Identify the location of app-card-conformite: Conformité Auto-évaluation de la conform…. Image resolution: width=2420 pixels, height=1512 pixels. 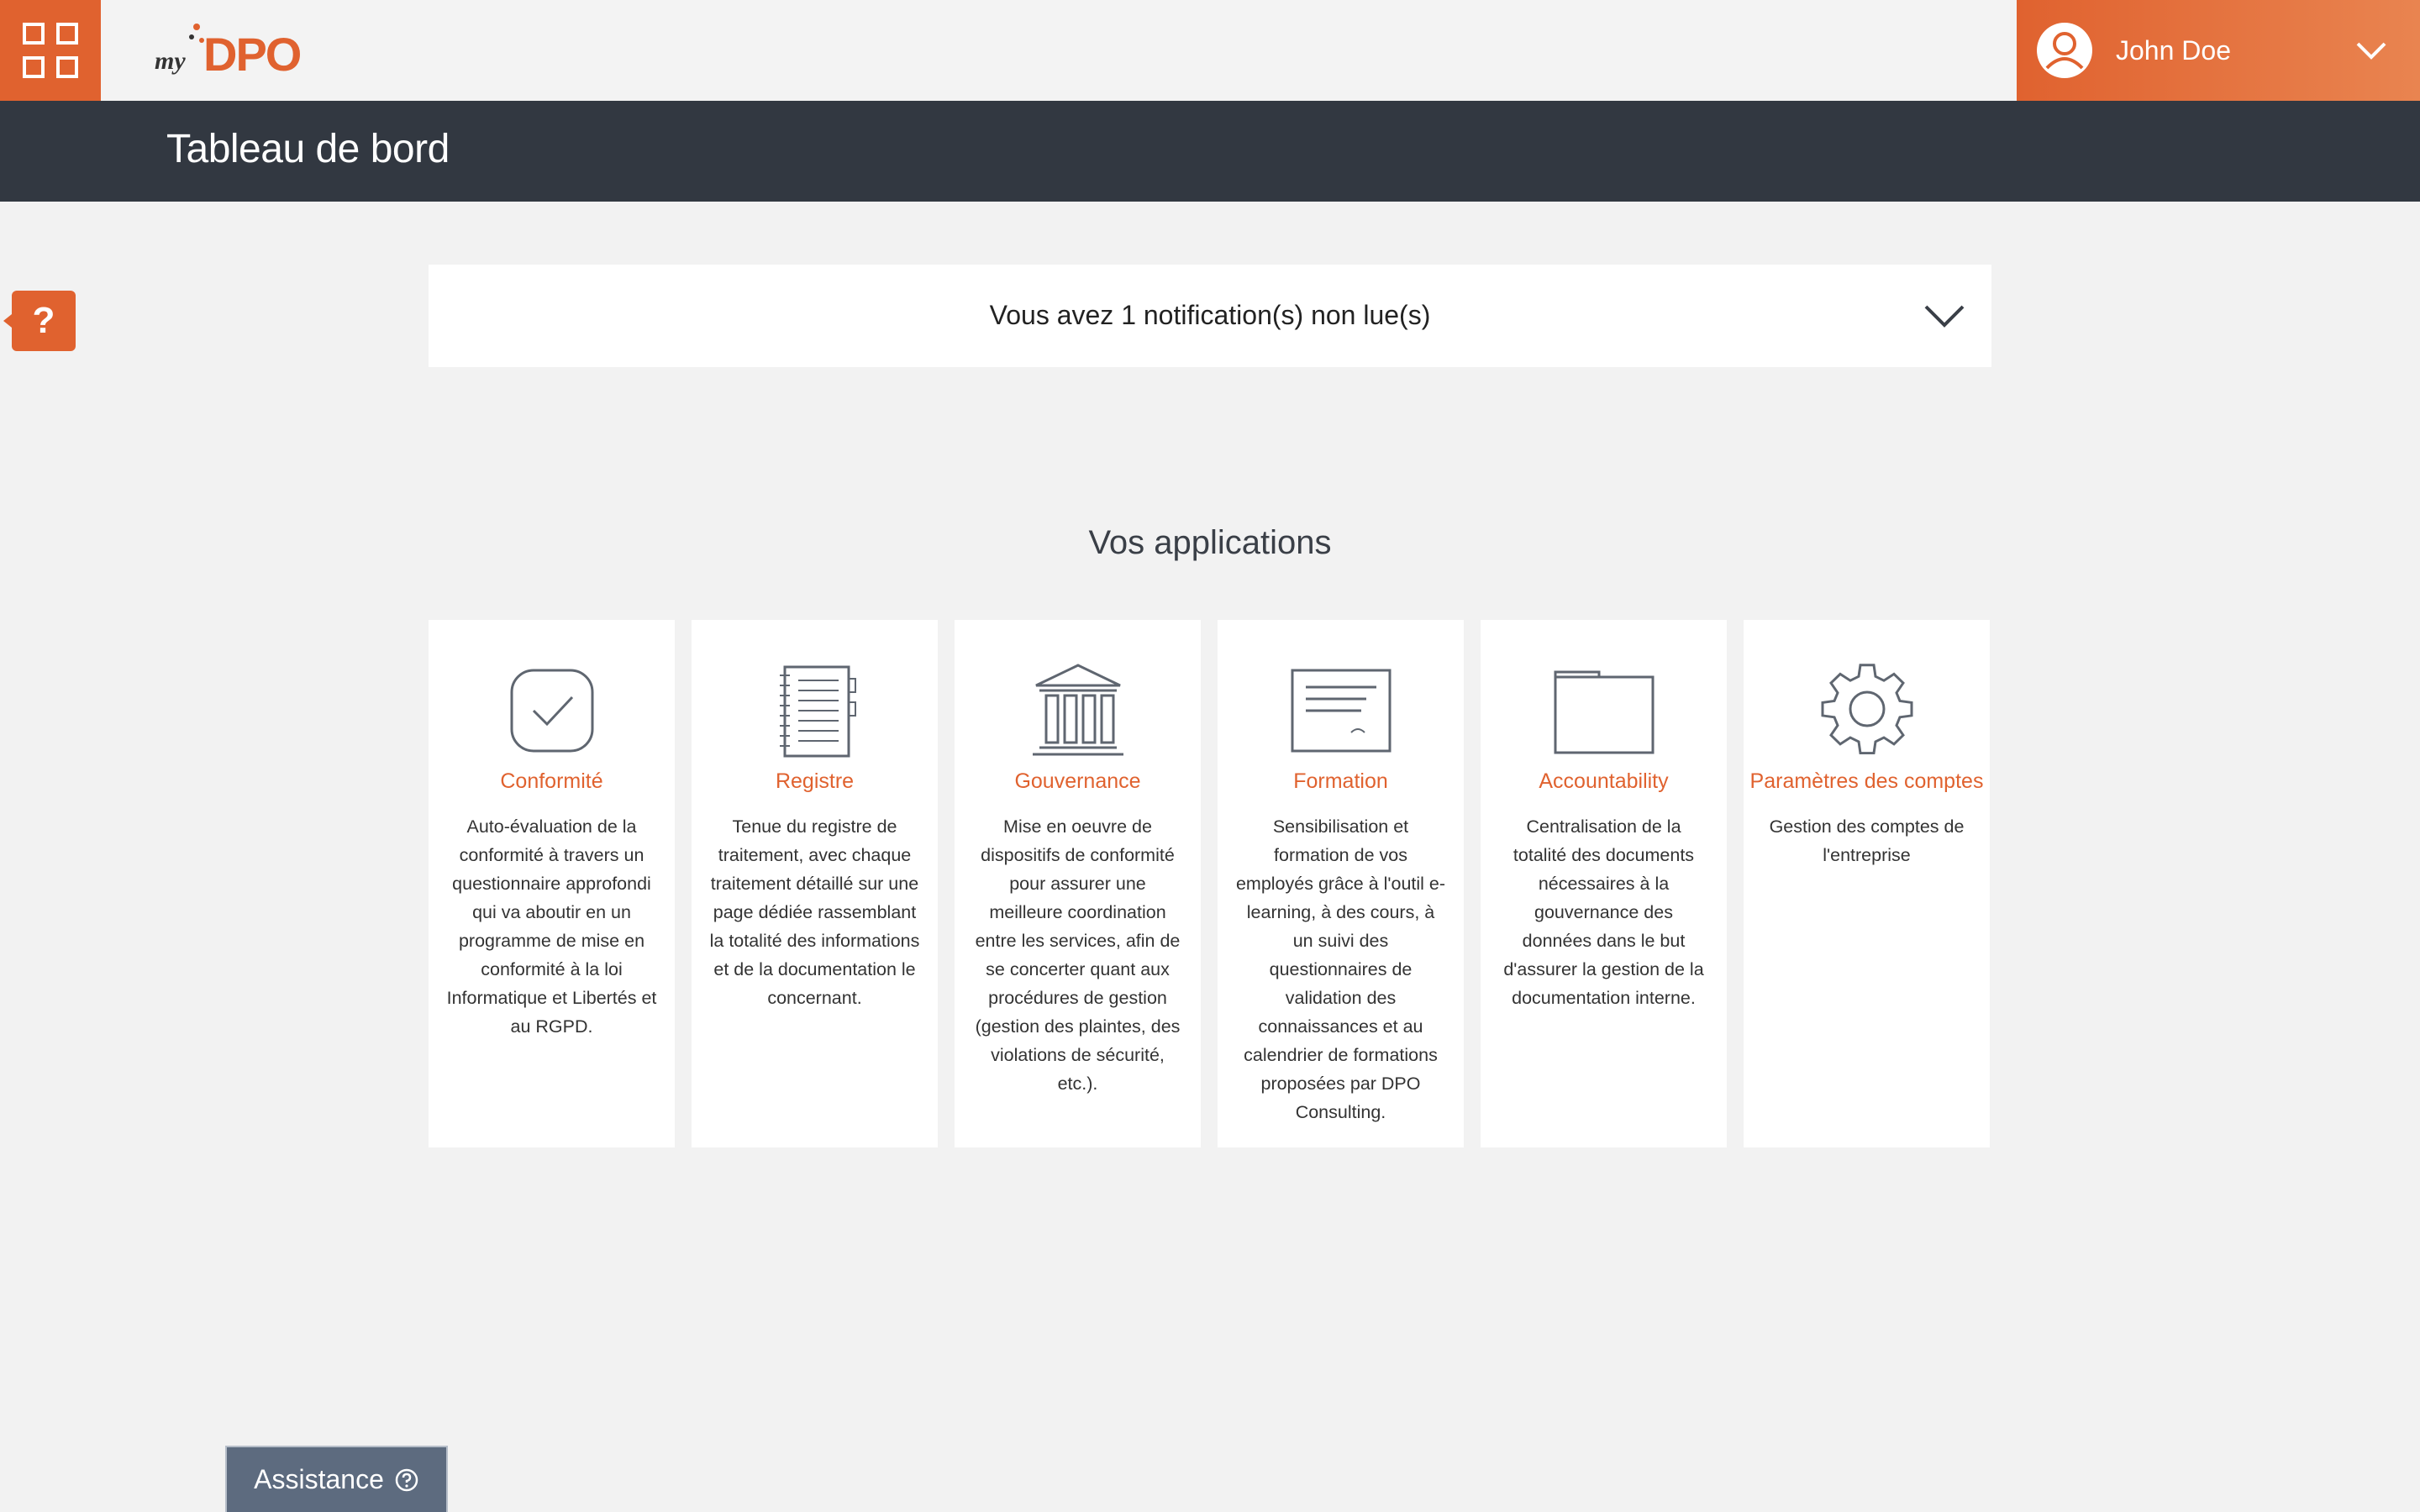
(552, 883).